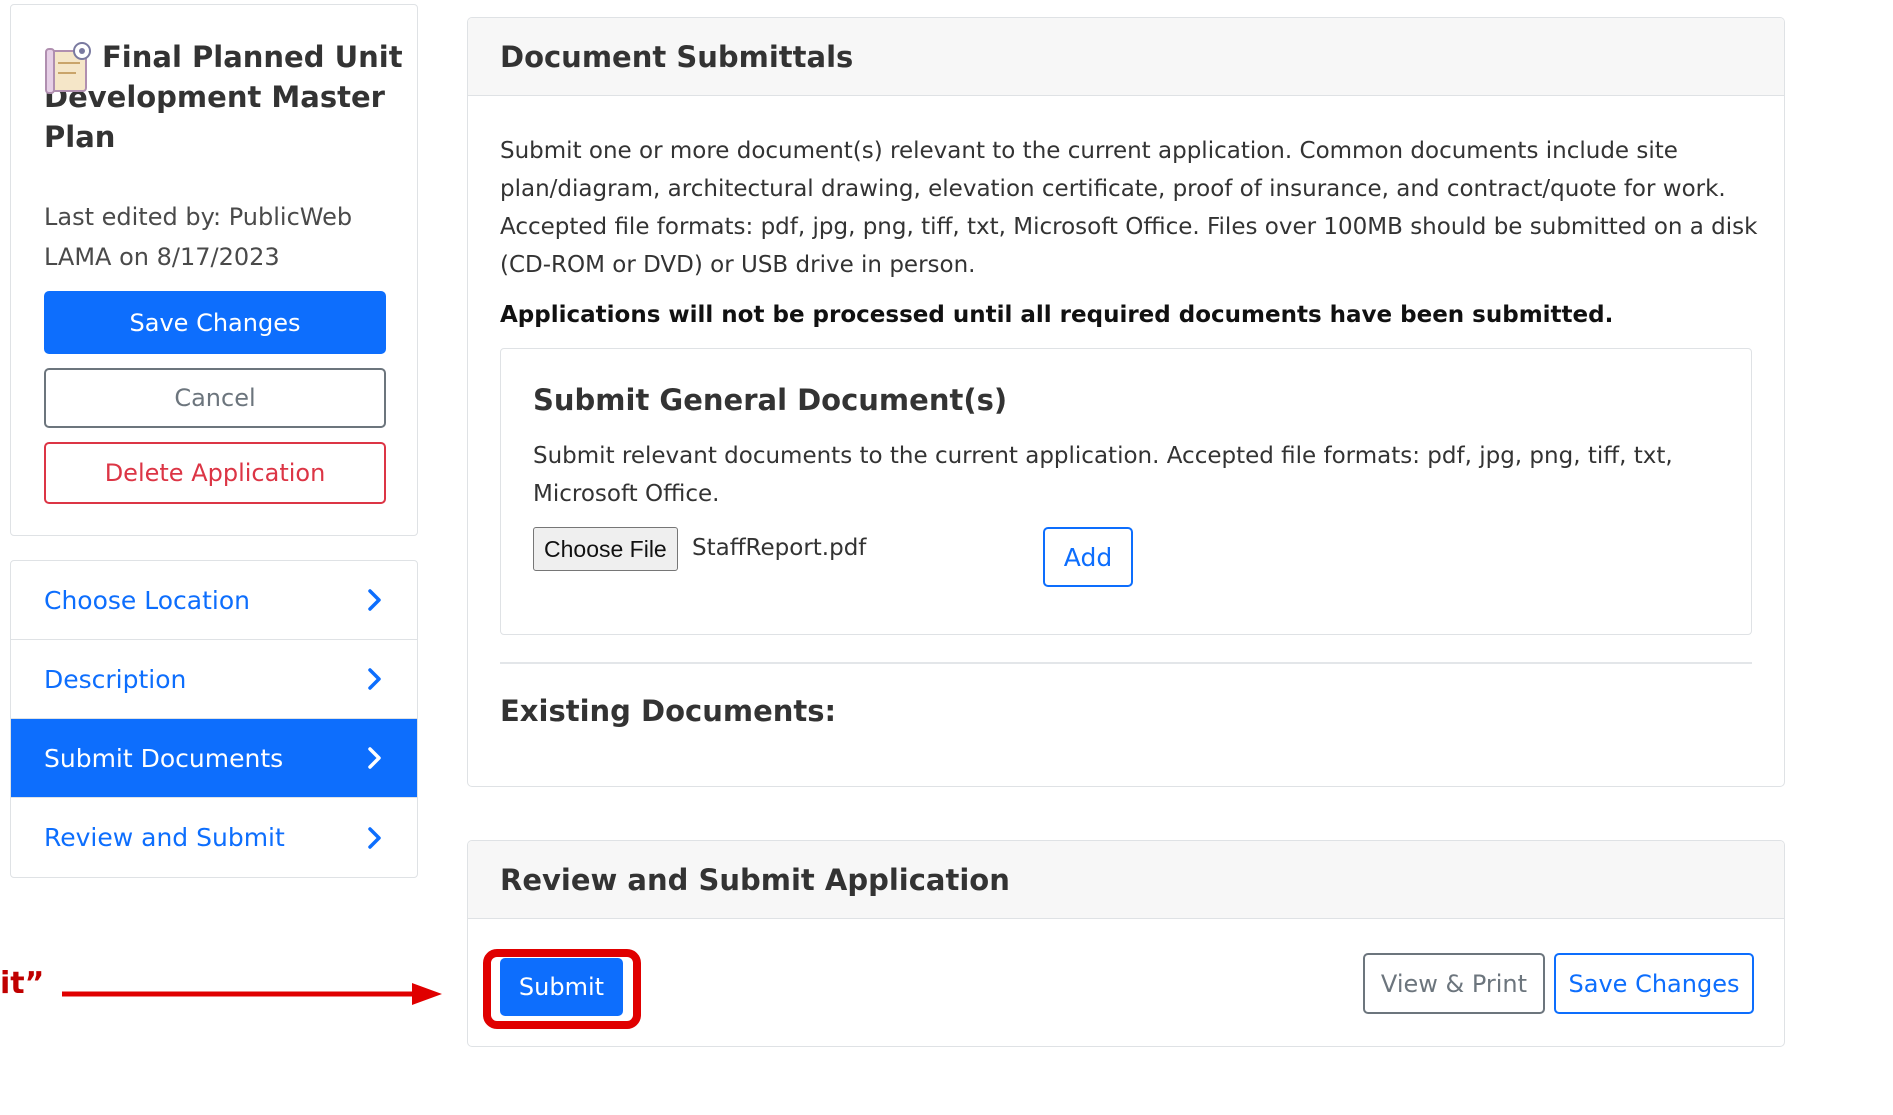 The width and height of the screenshot is (1893, 1115). I want to click on nav-item-label: Review and Submit, so click(164, 837).